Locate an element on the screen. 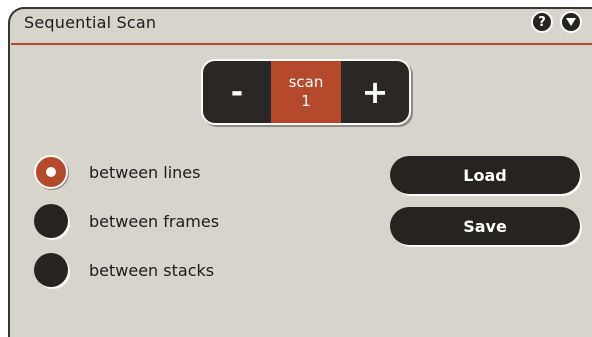 This screenshot has width=592, height=337. load-button: Load is located at coordinates (485, 175).